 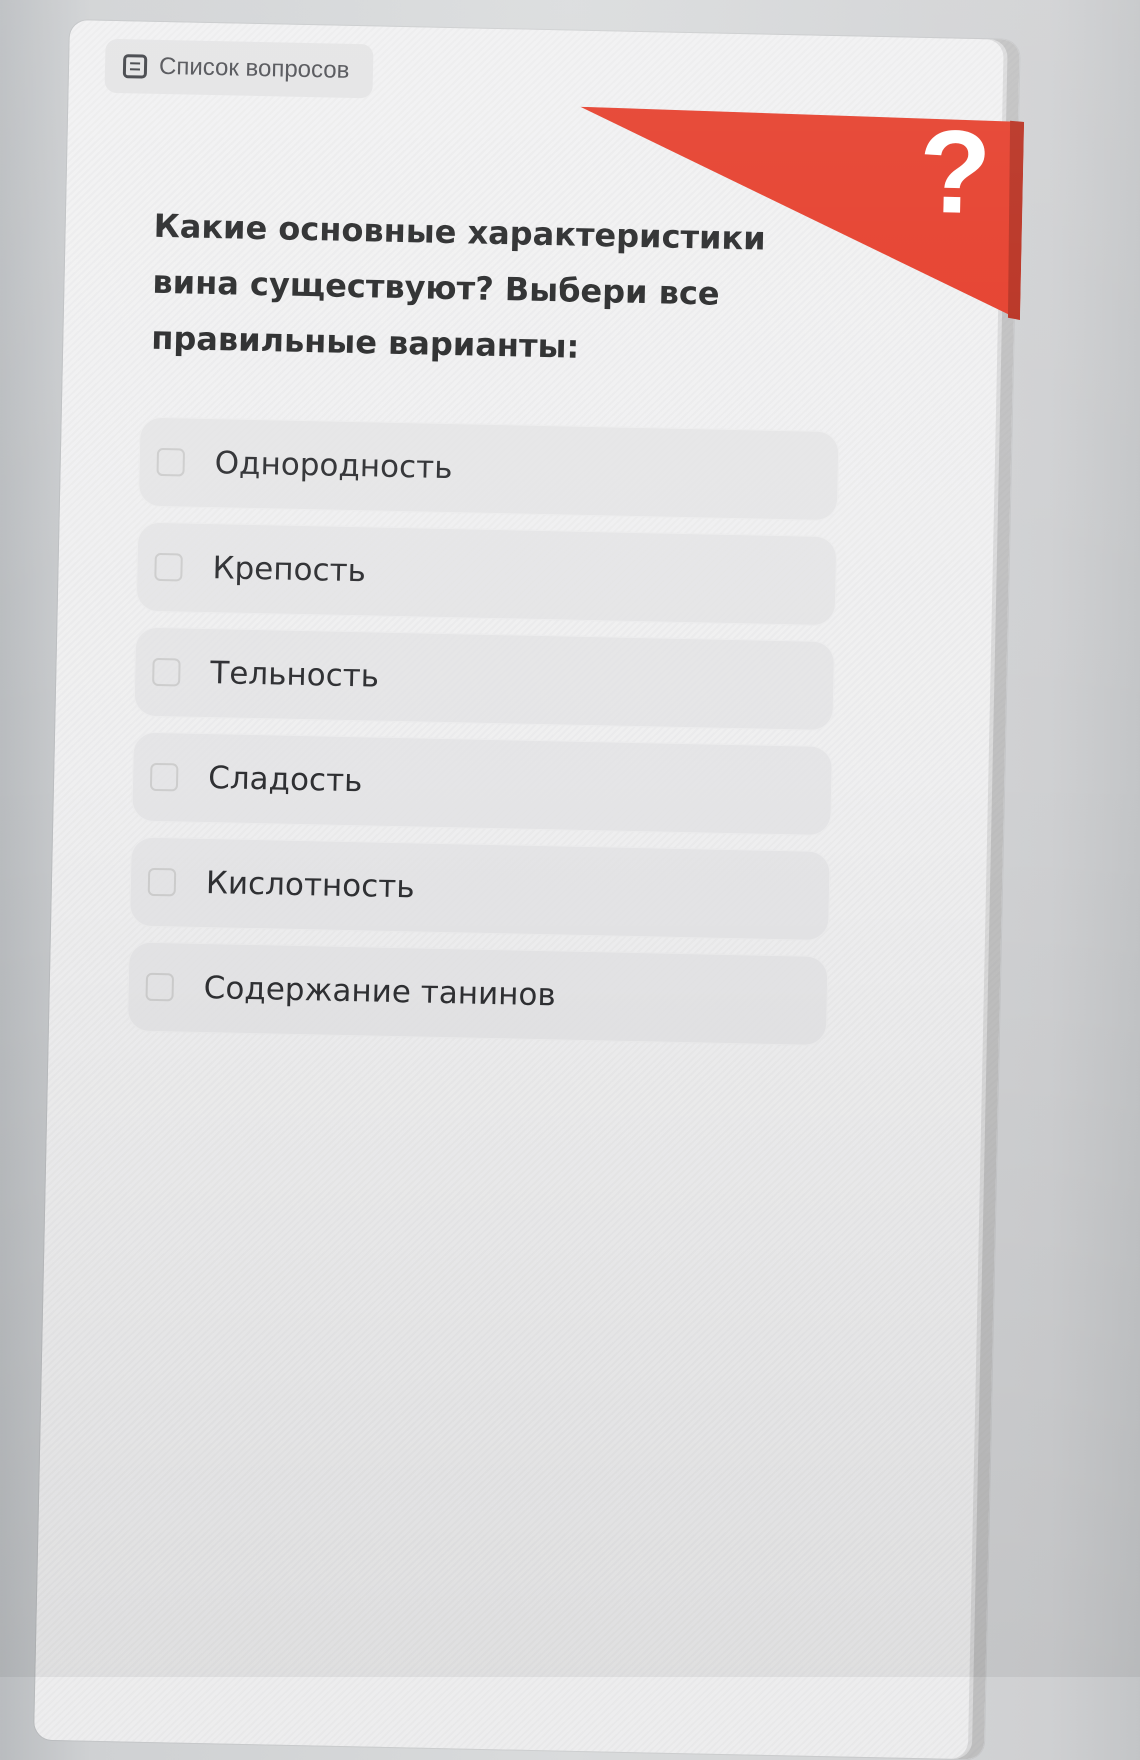 What do you see at coordinates (484, 679) in the screenshot?
I see `option-row: Тельность` at bounding box center [484, 679].